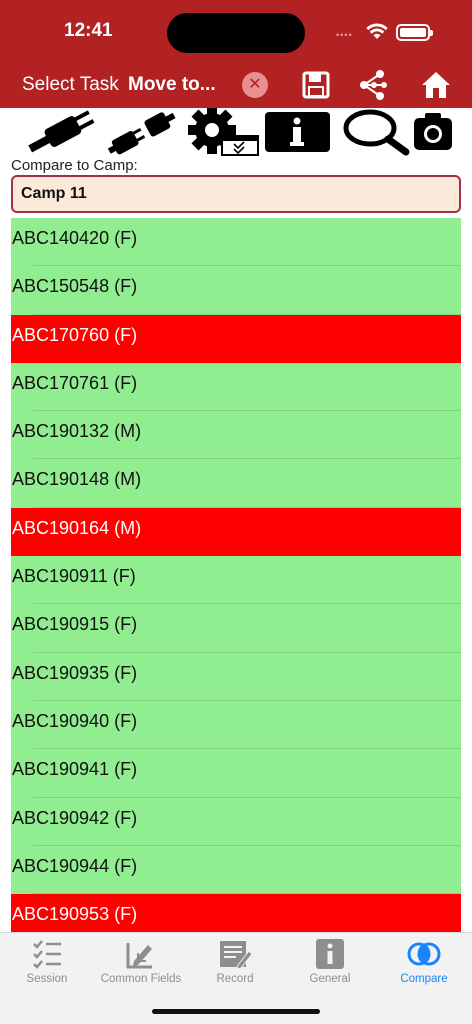  Describe the element at coordinates (424, 979) in the screenshot. I see `tab-compare-label: Compare` at that location.